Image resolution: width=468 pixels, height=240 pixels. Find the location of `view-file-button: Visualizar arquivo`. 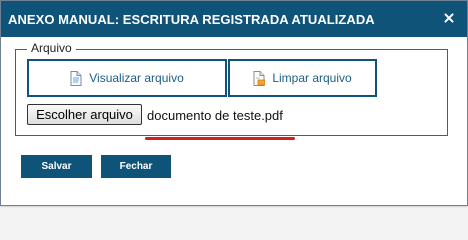

view-file-button: Visualizar arquivo is located at coordinates (127, 78).